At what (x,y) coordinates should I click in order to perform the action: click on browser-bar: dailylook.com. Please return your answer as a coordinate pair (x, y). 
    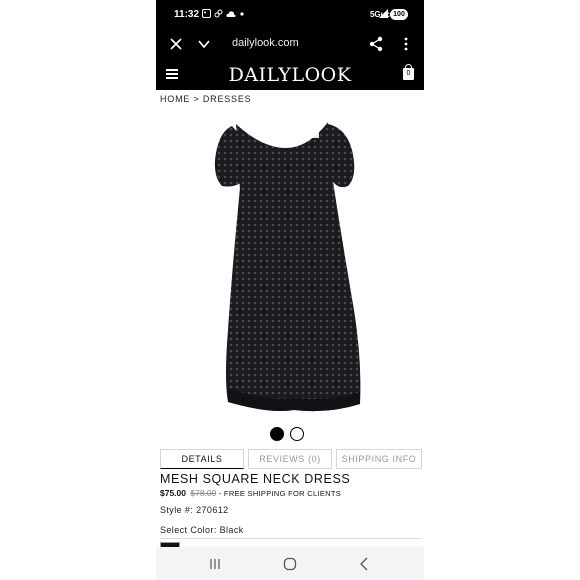
    Looking at the image, I should click on (290, 44).